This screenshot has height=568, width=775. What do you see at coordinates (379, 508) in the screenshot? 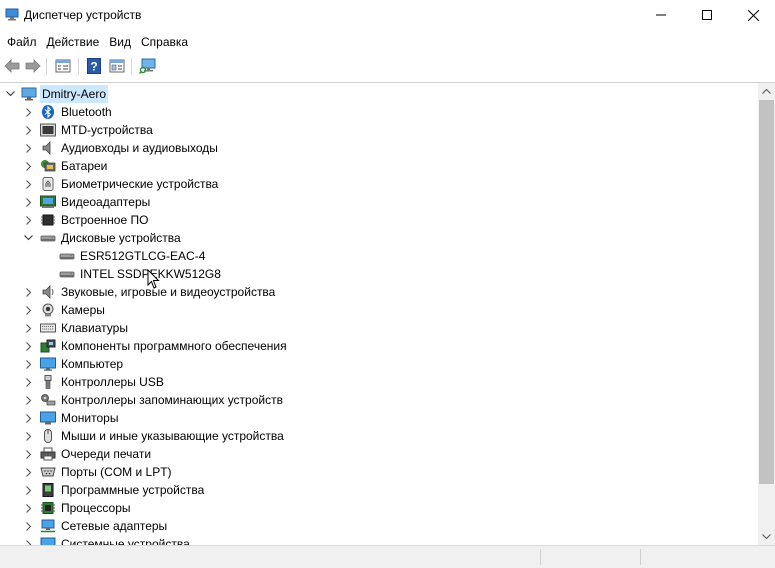
I see `tree-item-processors: Процессоры` at bounding box center [379, 508].